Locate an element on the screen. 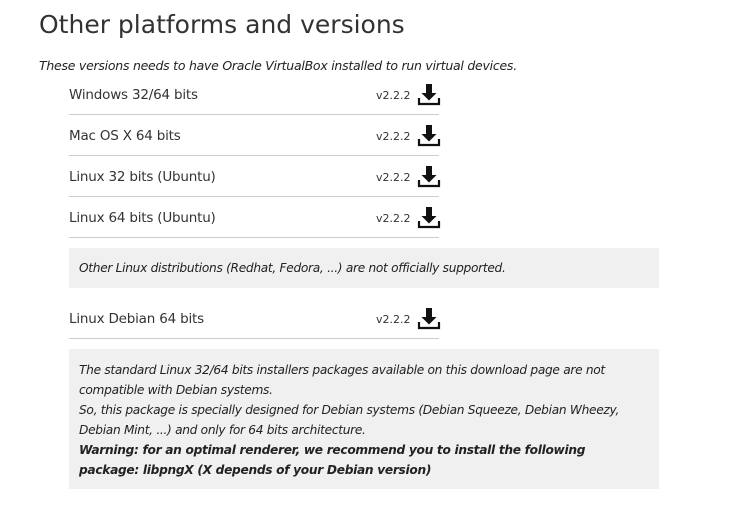  download-row-debian: Linux Debian 64 bits v2.2.2 is located at coordinates (255, 319).